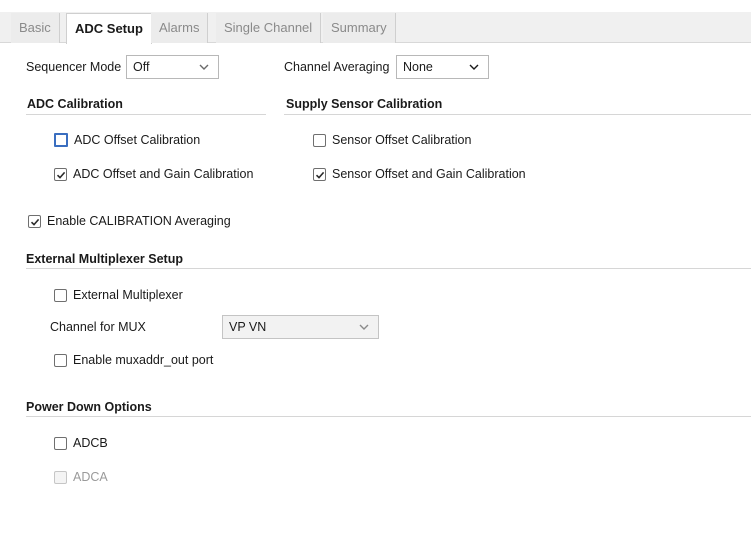 This screenshot has height=555, width=751. Describe the element at coordinates (388, 416) in the screenshot. I see `power-down-options-divider` at that location.